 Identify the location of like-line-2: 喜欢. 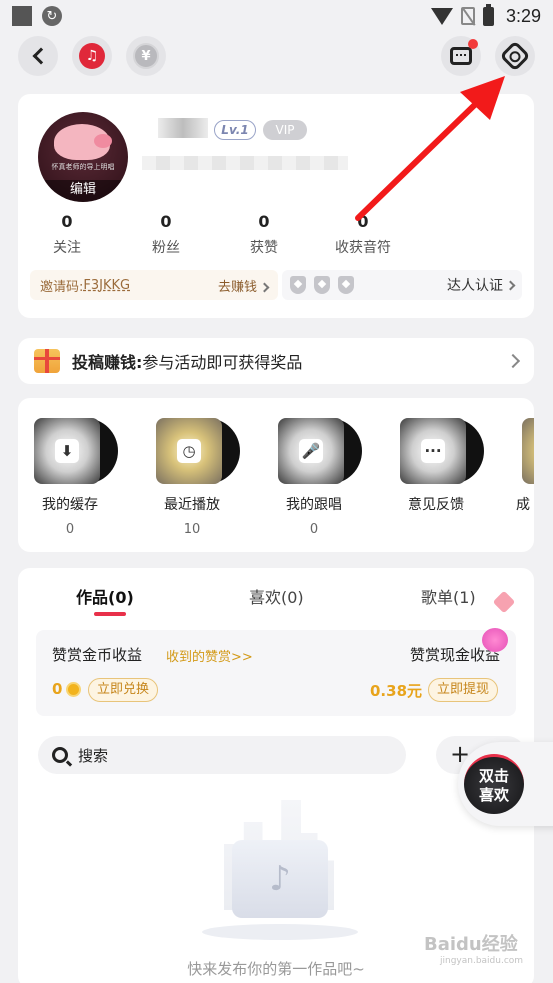
(493, 794).